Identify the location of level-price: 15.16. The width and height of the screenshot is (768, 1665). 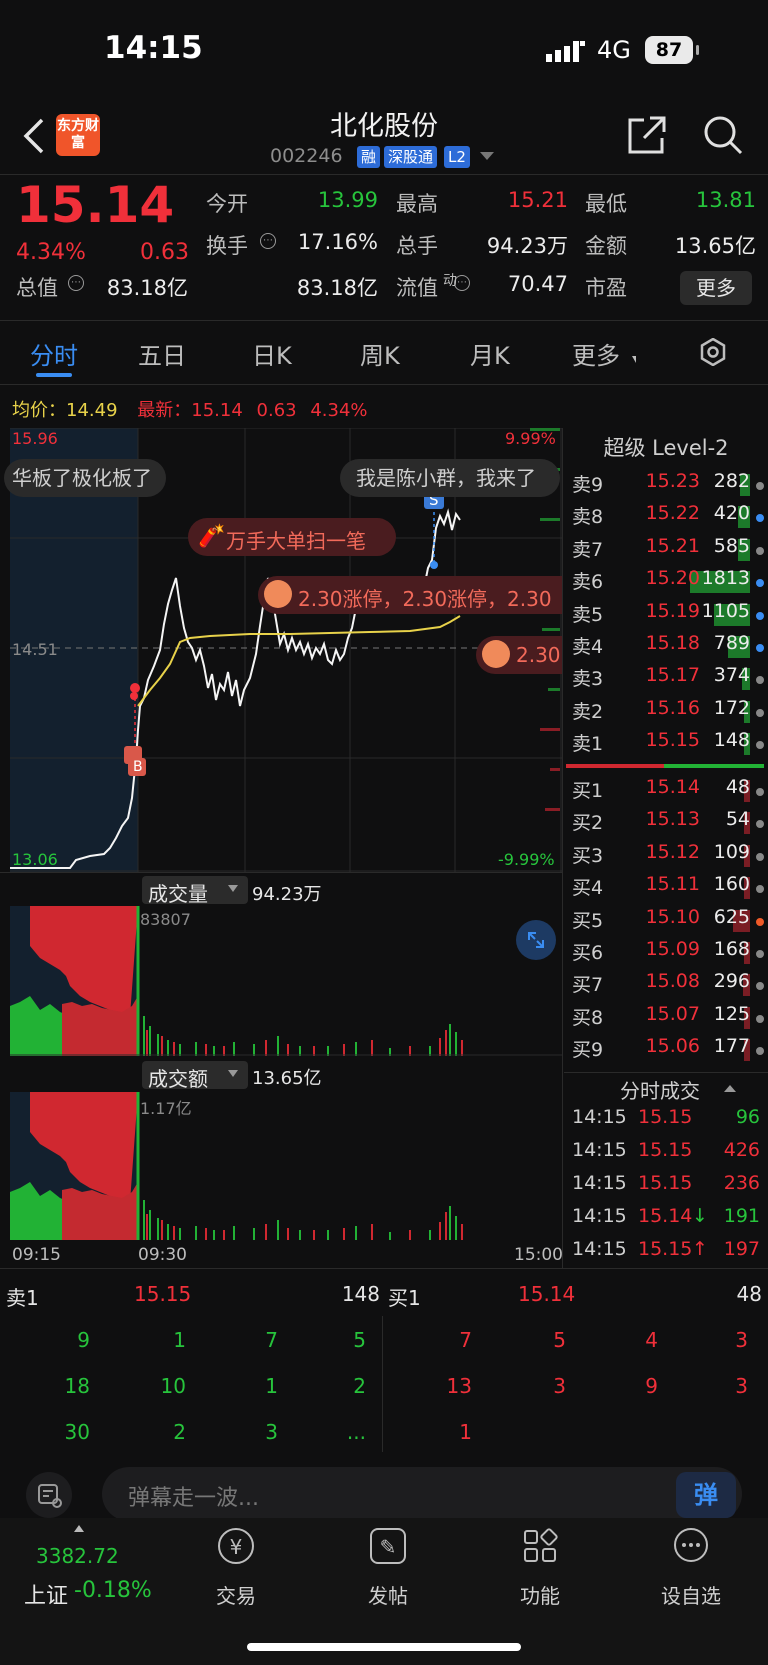
(672, 707).